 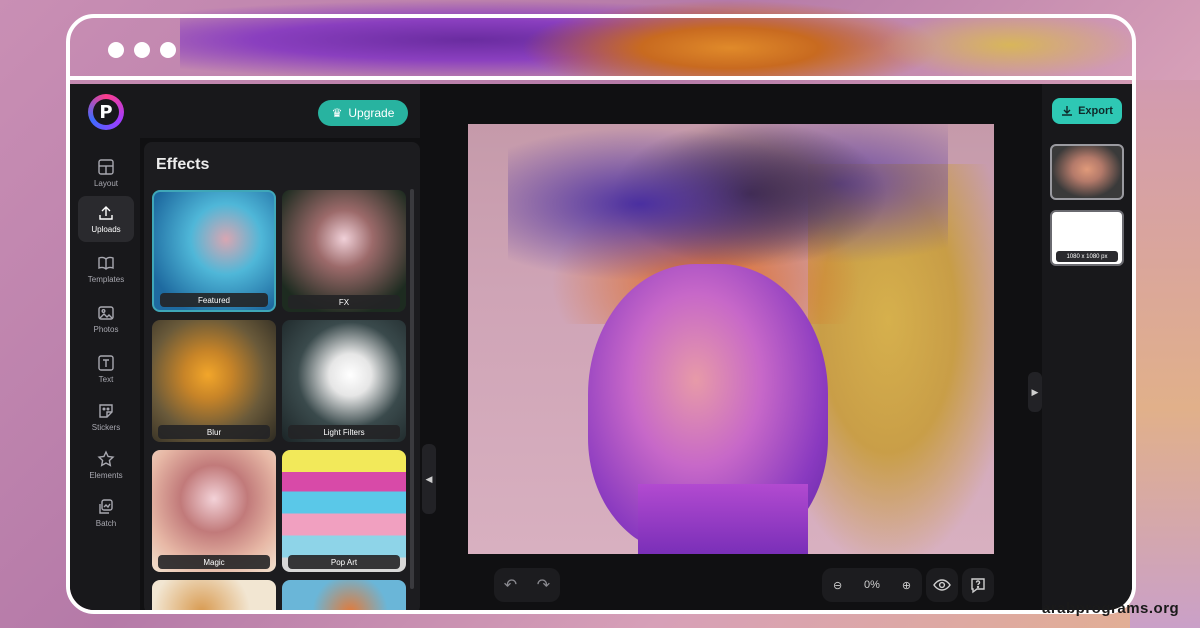 I want to click on rail-label: Text, so click(x=106, y=379).